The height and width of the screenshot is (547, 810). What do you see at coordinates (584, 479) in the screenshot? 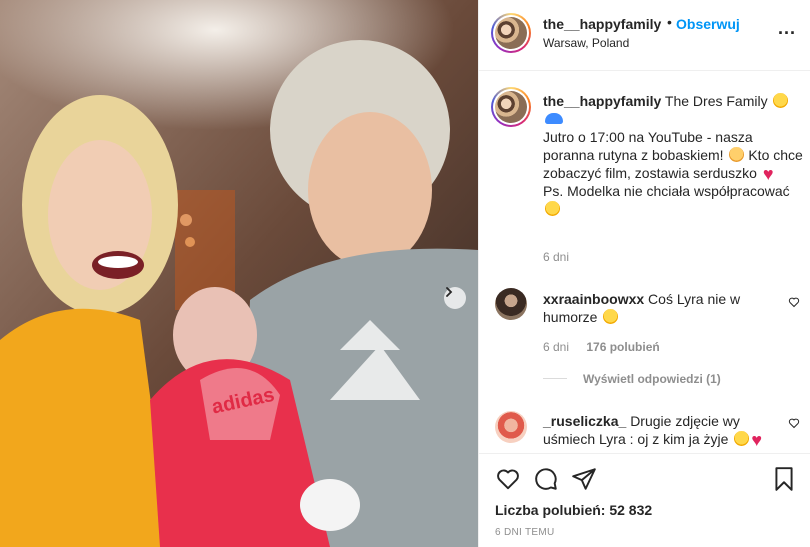
I see `share-icon` at bounding box center [584, 479].